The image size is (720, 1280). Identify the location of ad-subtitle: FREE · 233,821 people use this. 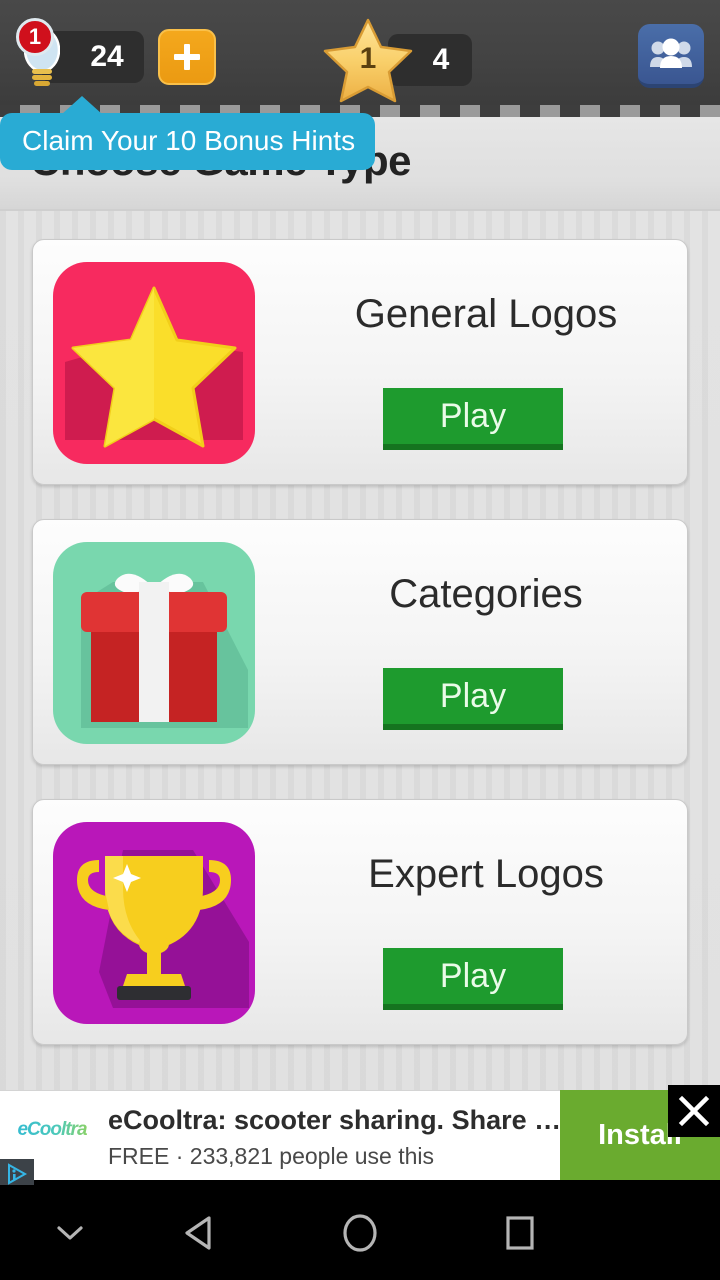
(271, 1156).